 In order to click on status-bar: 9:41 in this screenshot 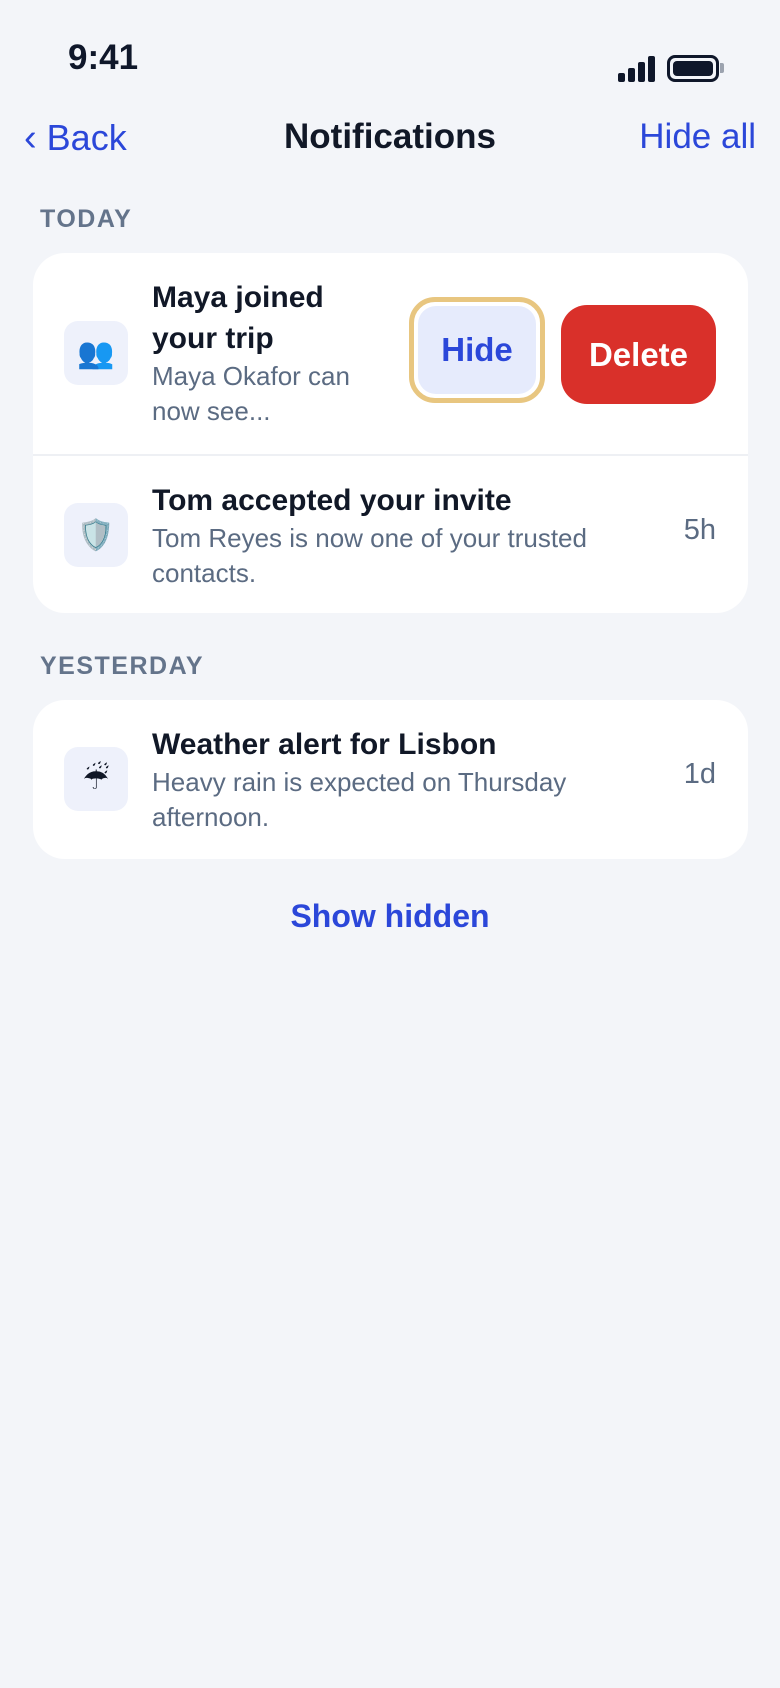, I will do `click(390, 50)`.